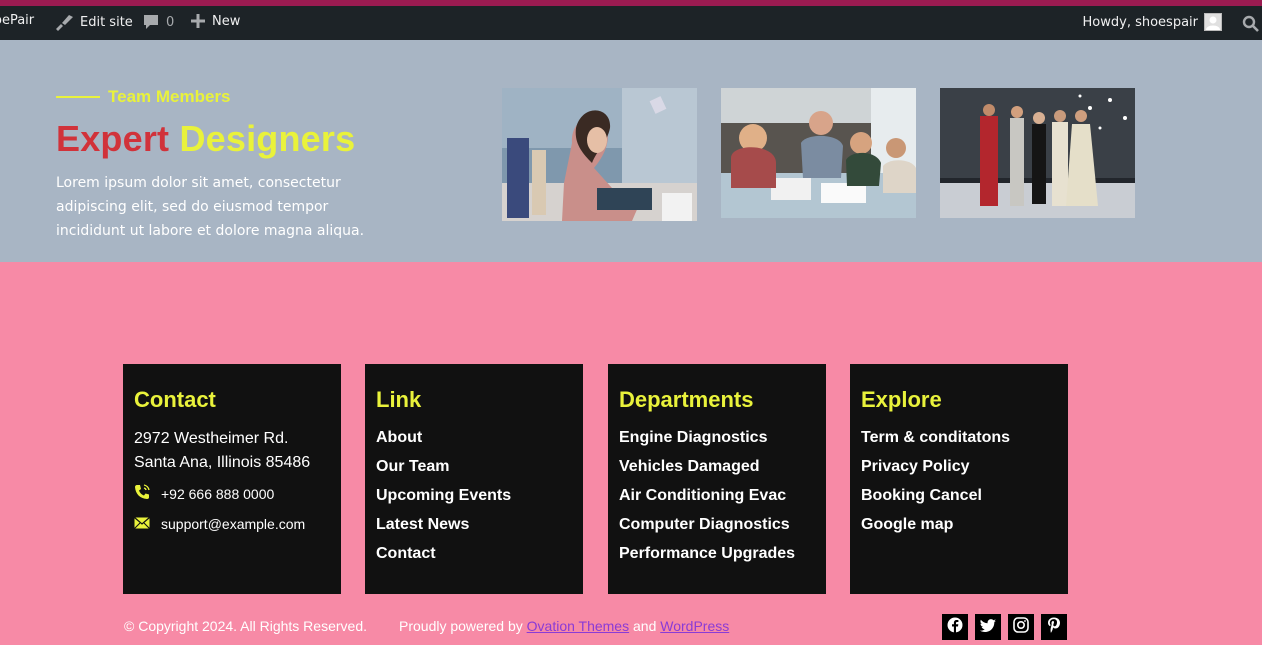 This screenshot has height=645, width=1262. Describe the element at coordinates (578, 626) in the screenshot. I see `ovation-themes-link: Ovation Themes` at that location.